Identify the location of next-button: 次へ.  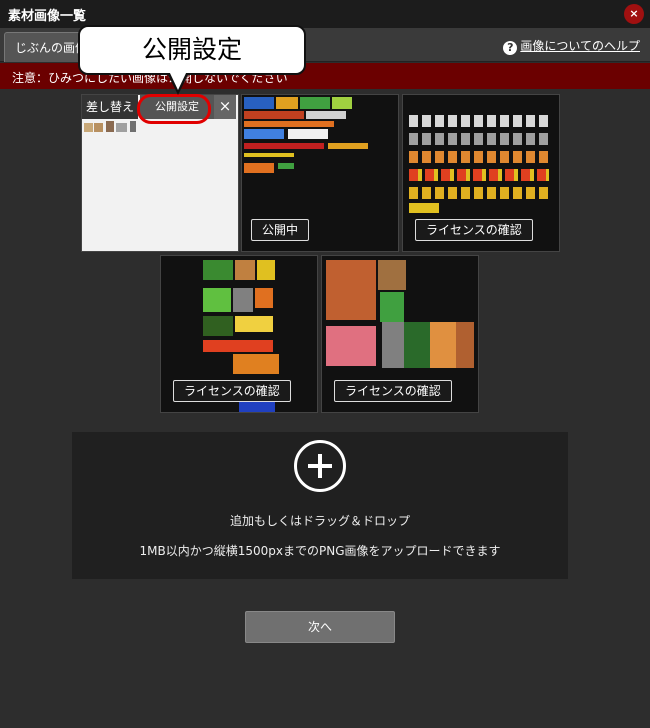
(320, 627).